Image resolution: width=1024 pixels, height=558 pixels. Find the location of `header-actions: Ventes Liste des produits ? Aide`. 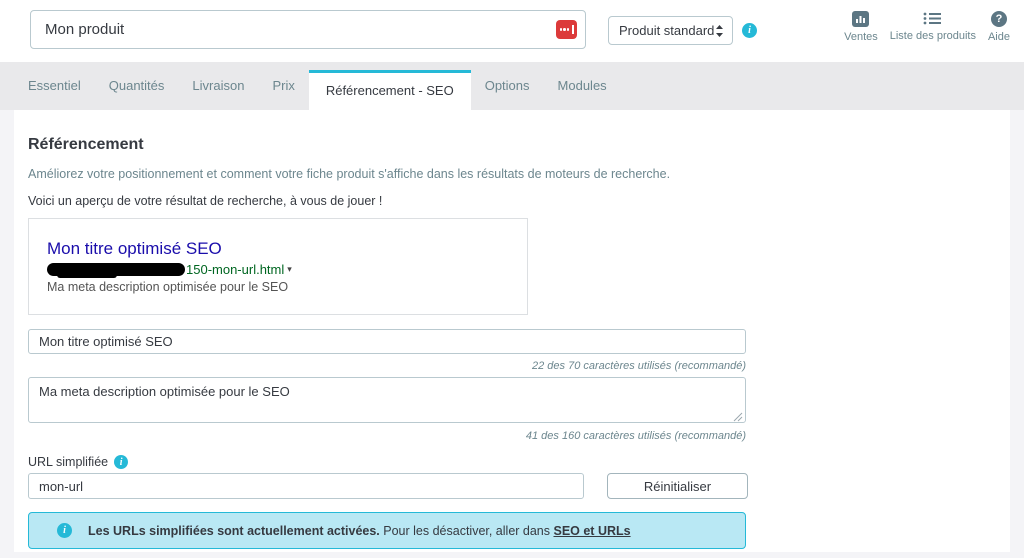

header-actions: Ventes Liste des produits ? Aide is located at coordinates (927, 27).